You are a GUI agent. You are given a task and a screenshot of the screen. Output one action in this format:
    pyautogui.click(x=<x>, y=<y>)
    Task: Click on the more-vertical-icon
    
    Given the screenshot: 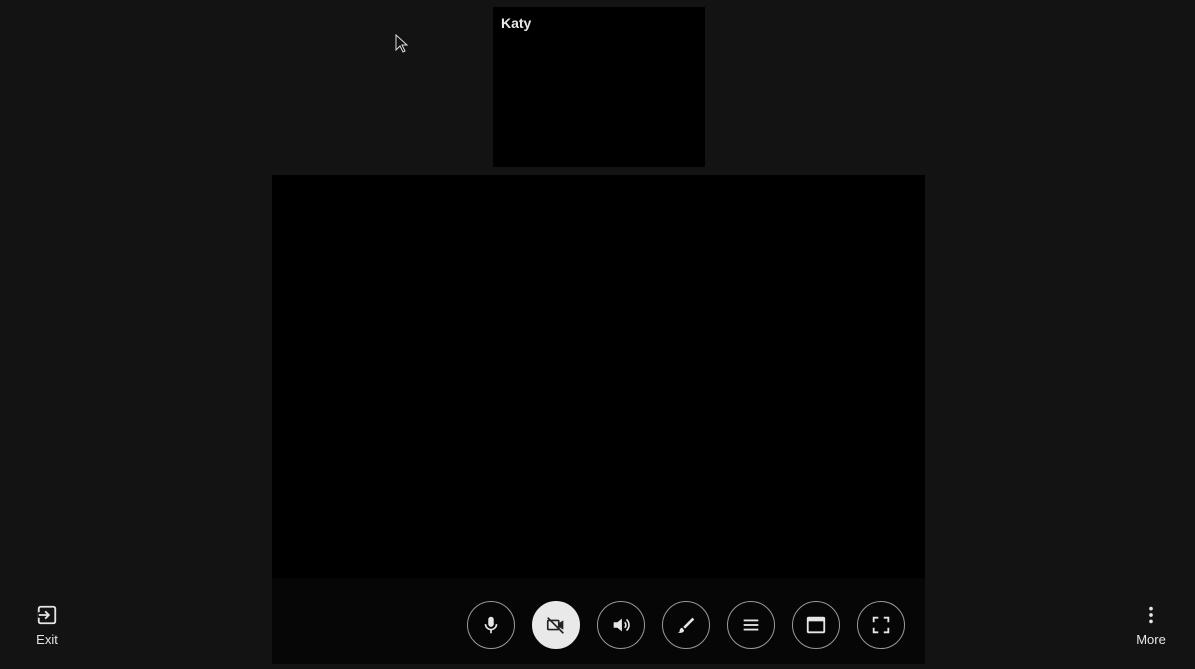 What is the action you would take?
    pyautogui.click(x=1151, y=615)
    